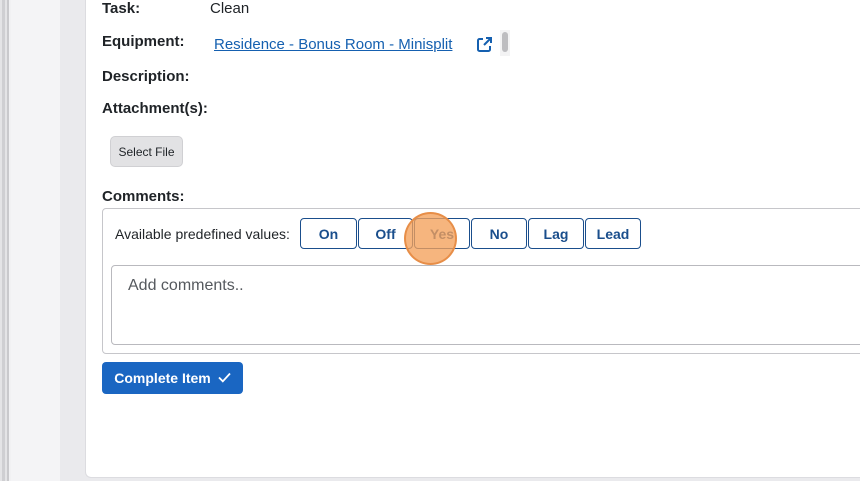  Describe the element at coordinates (224, 378) in the screenshot. I see `checkmark-icon` at that location.